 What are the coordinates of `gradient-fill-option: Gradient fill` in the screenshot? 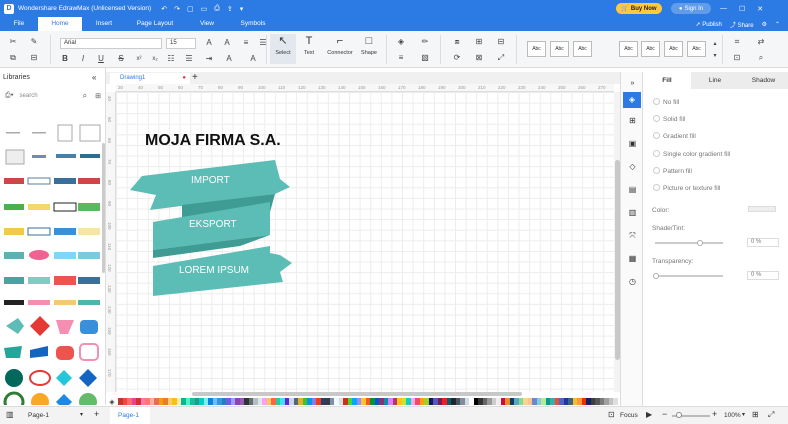 It's located at (674, 136).